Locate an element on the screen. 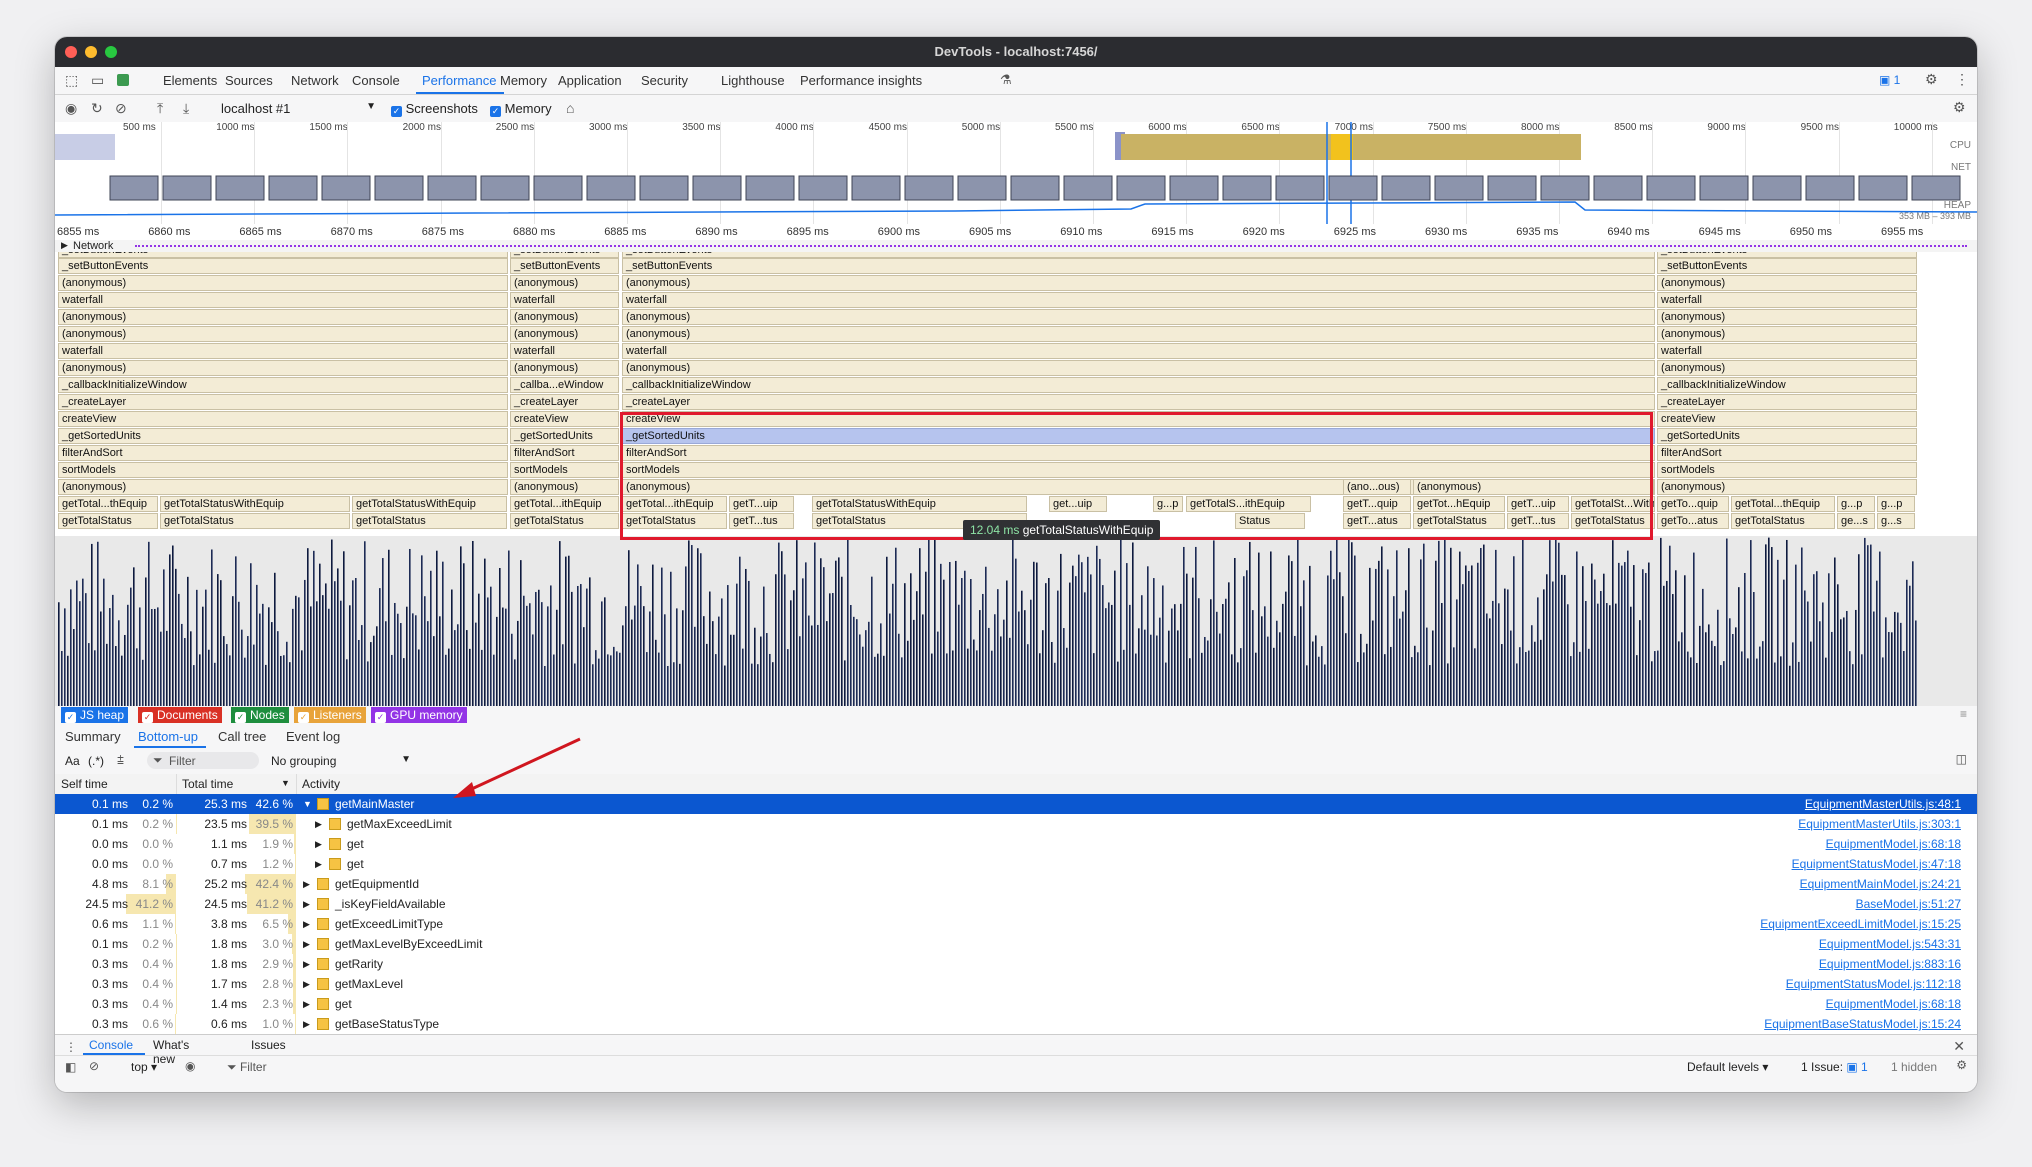  source-link: BaseModel.js:51:27 is located at coordinates (1908, 904).